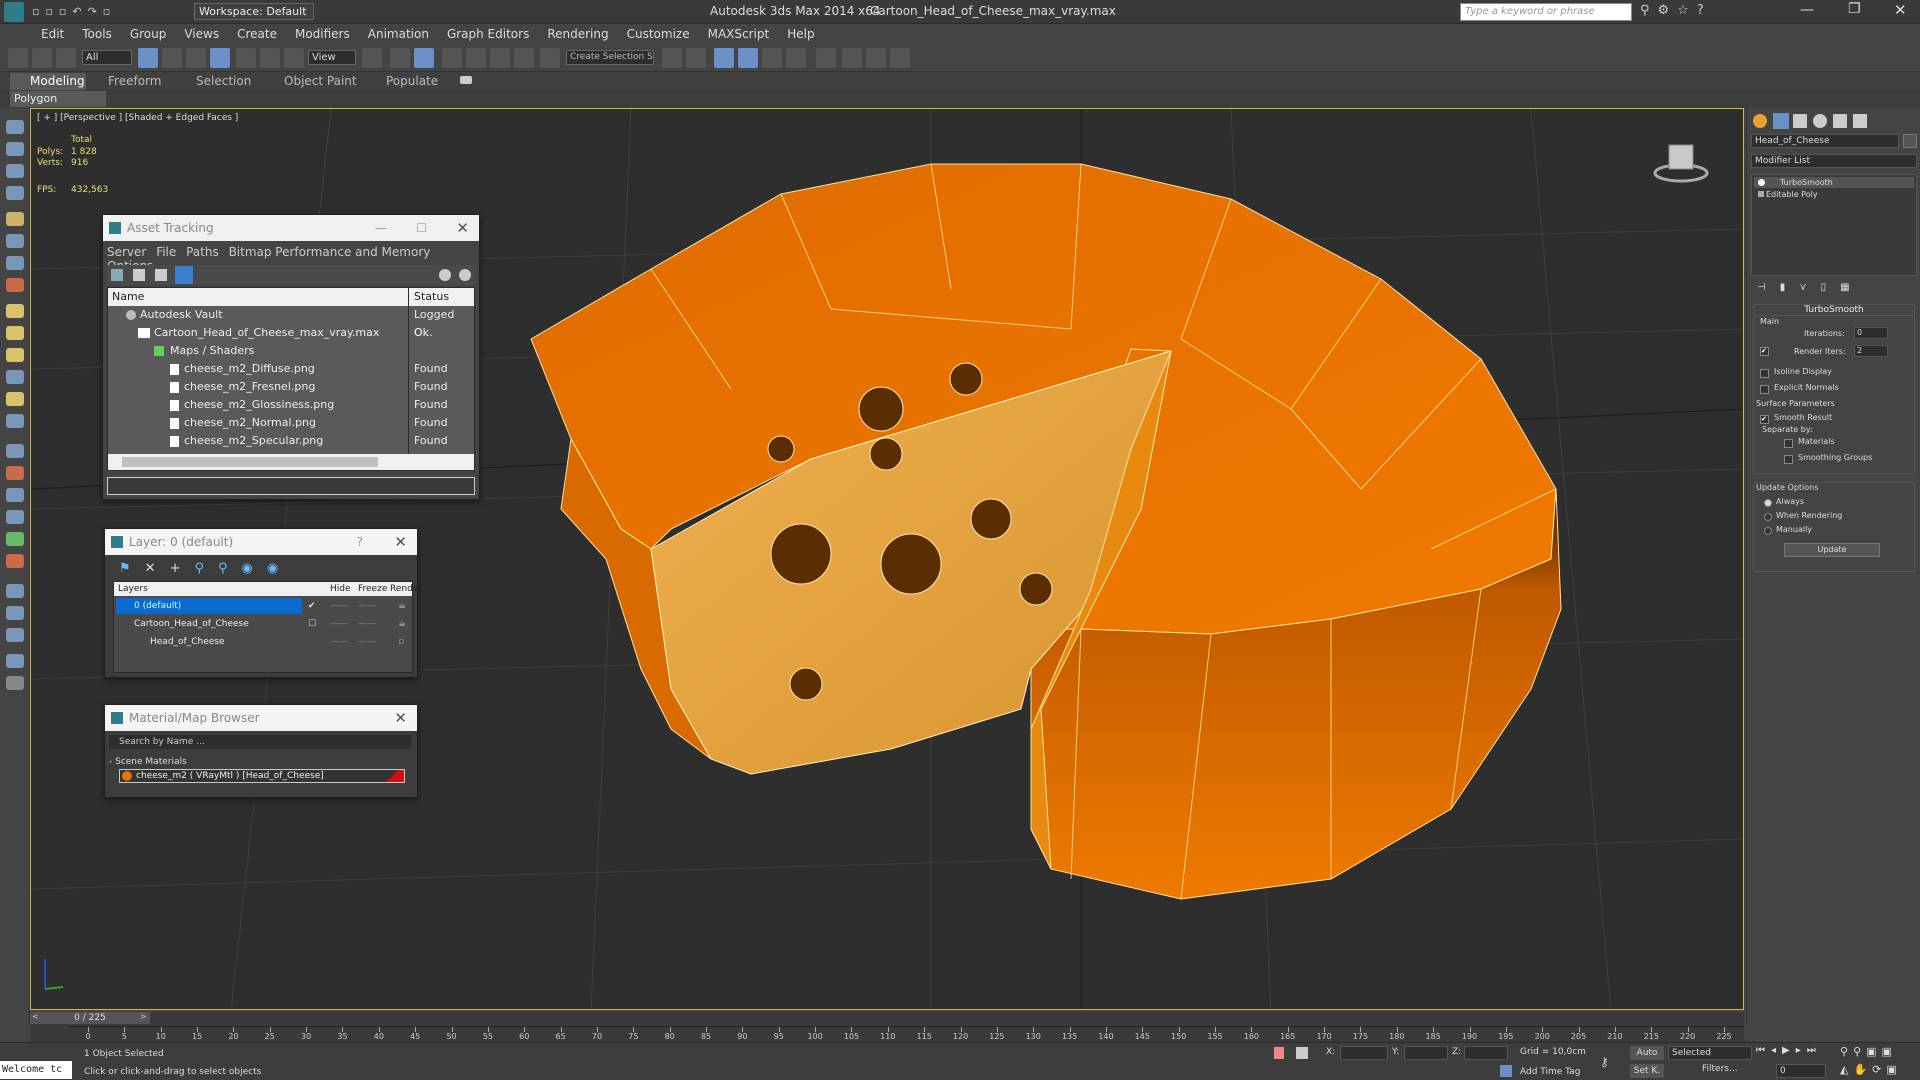  What do you see at coordinates (1840, 121) in the screenshot?
I see `display-tab-icon` at bounding box center [1840, 121].